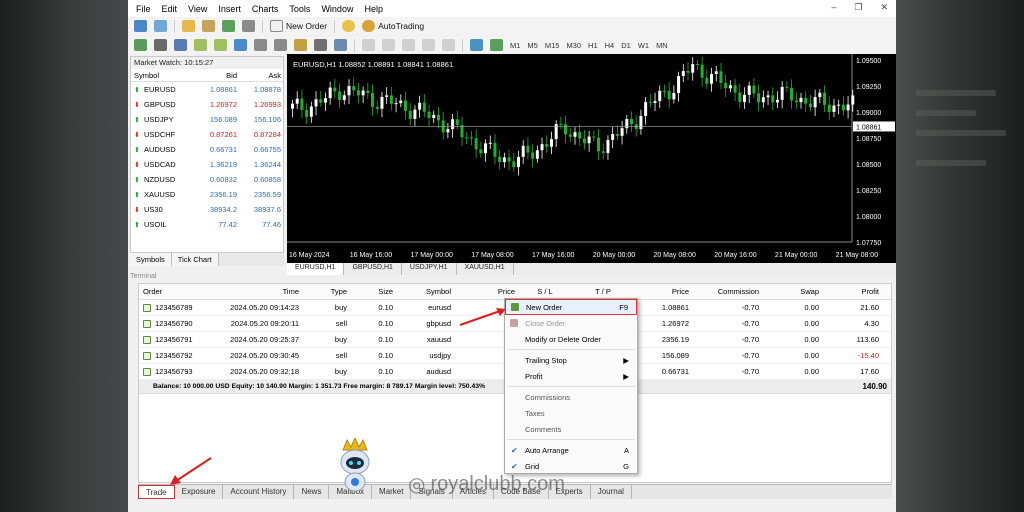  Describe the element at coordinates (429, 269) in the screenshot. I see `chart-tab-usdjpy: USDJPY,H1` at that location.